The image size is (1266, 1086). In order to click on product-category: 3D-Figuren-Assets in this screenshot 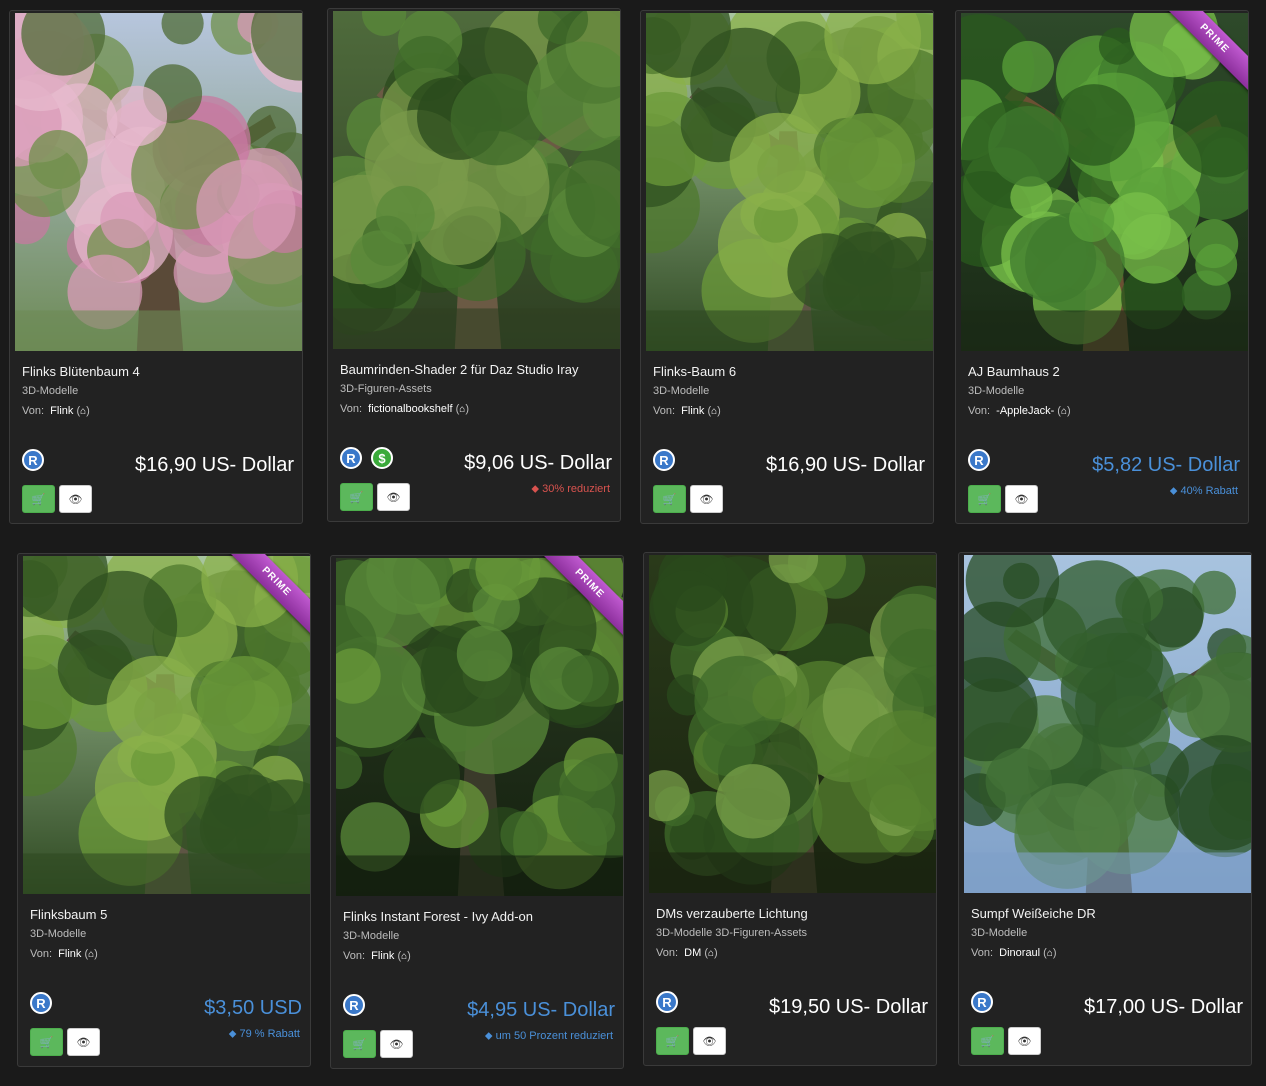, I will do `click(386, 389)`.